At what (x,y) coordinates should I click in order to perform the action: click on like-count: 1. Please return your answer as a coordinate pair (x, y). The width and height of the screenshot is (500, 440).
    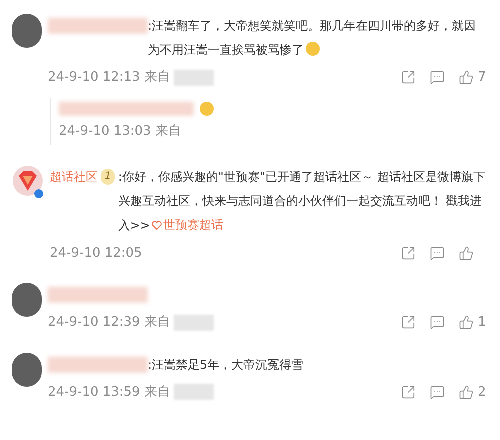
    Looking at the image, I should click on (482, 323).